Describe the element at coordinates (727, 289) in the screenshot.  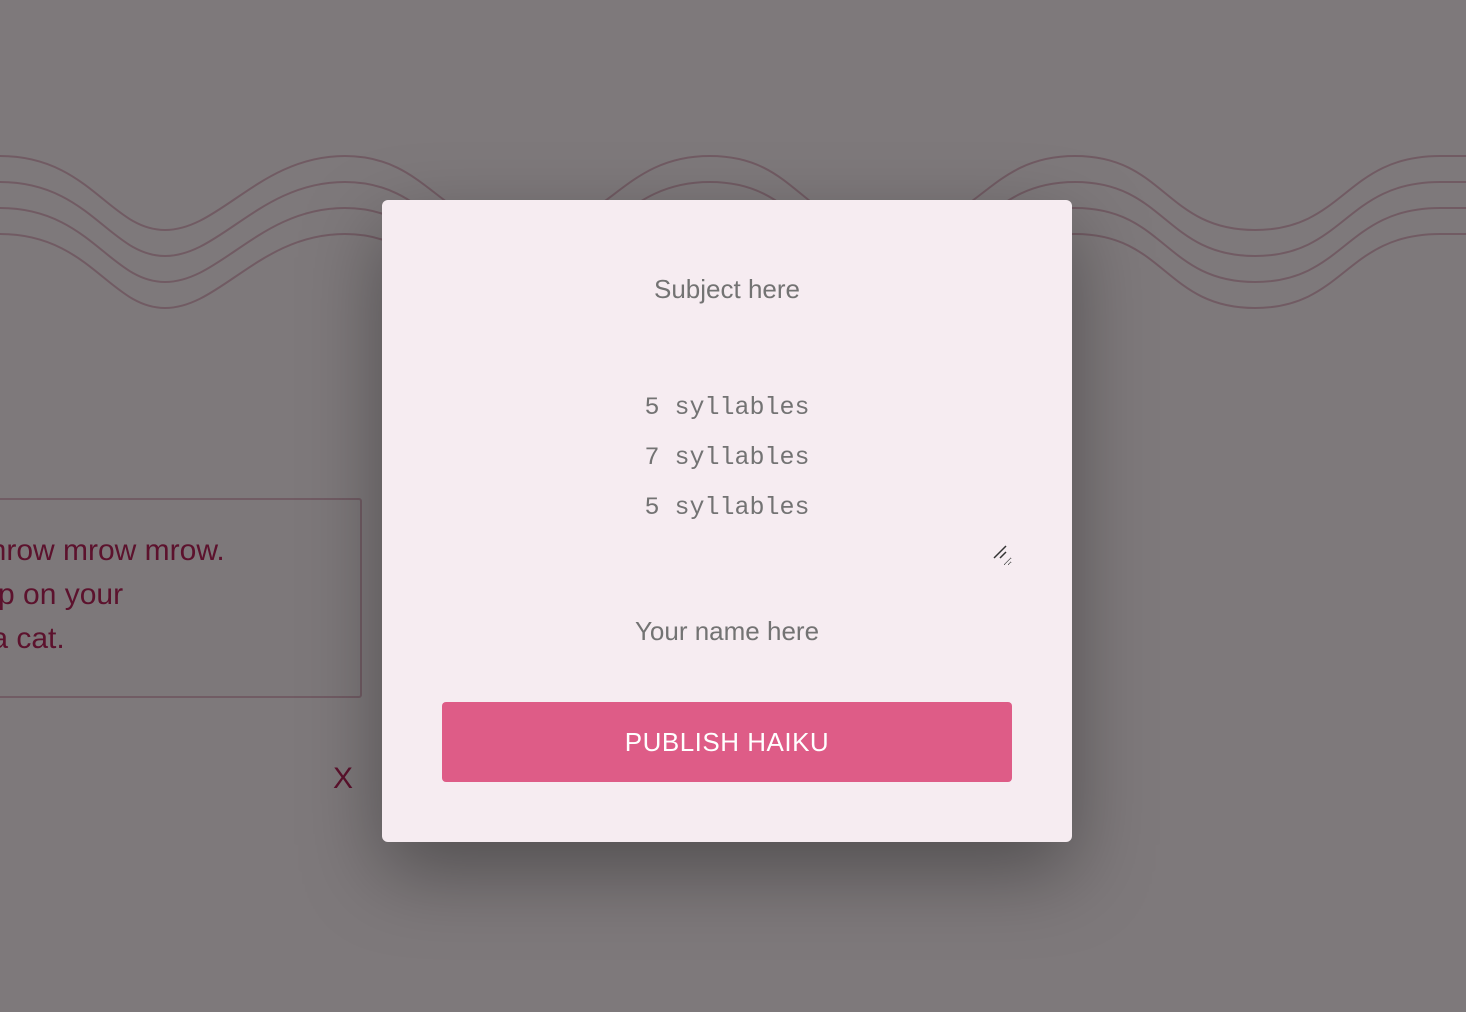
I see `subject-input` at that location.